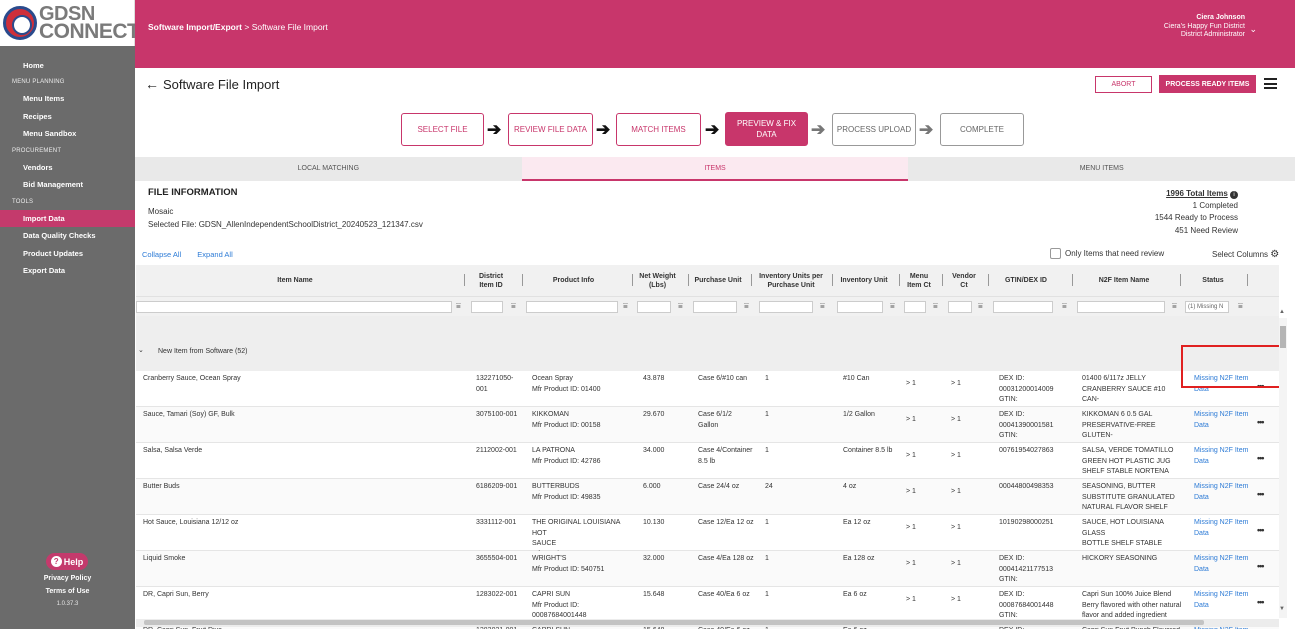  I want to click on filter-status: (1) Missing N, so click(1207, 307).